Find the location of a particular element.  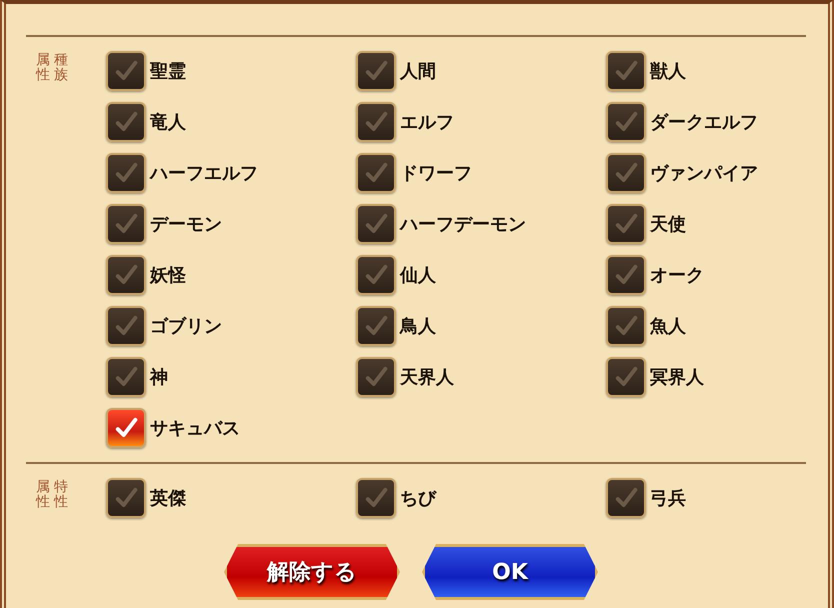

option-label: ゴブリン is located at coordinates (186, 326).